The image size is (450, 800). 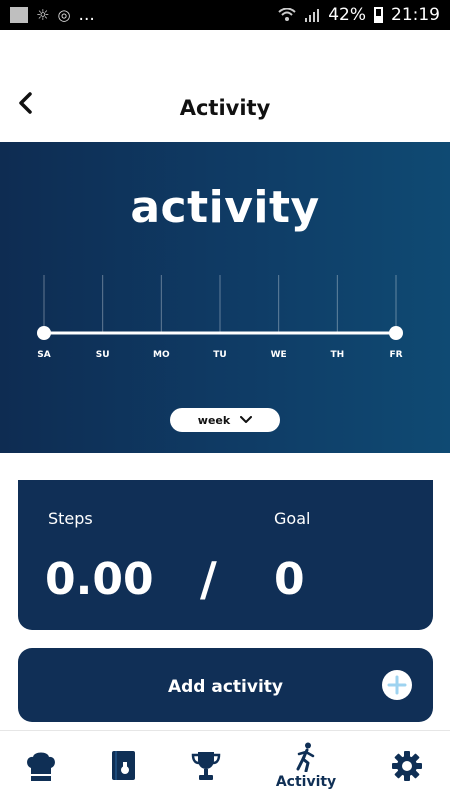 What do you see at coordinates (305, 757) in the screenshot?
I see `running-icon` at bounding box center [305, 757].